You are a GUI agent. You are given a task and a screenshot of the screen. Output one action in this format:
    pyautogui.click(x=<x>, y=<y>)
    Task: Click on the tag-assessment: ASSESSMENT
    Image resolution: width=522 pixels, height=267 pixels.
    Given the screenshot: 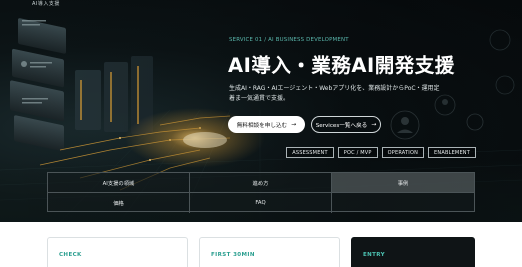 What is the action you would take?
    pyautogui.click(x=310, y=152)
    